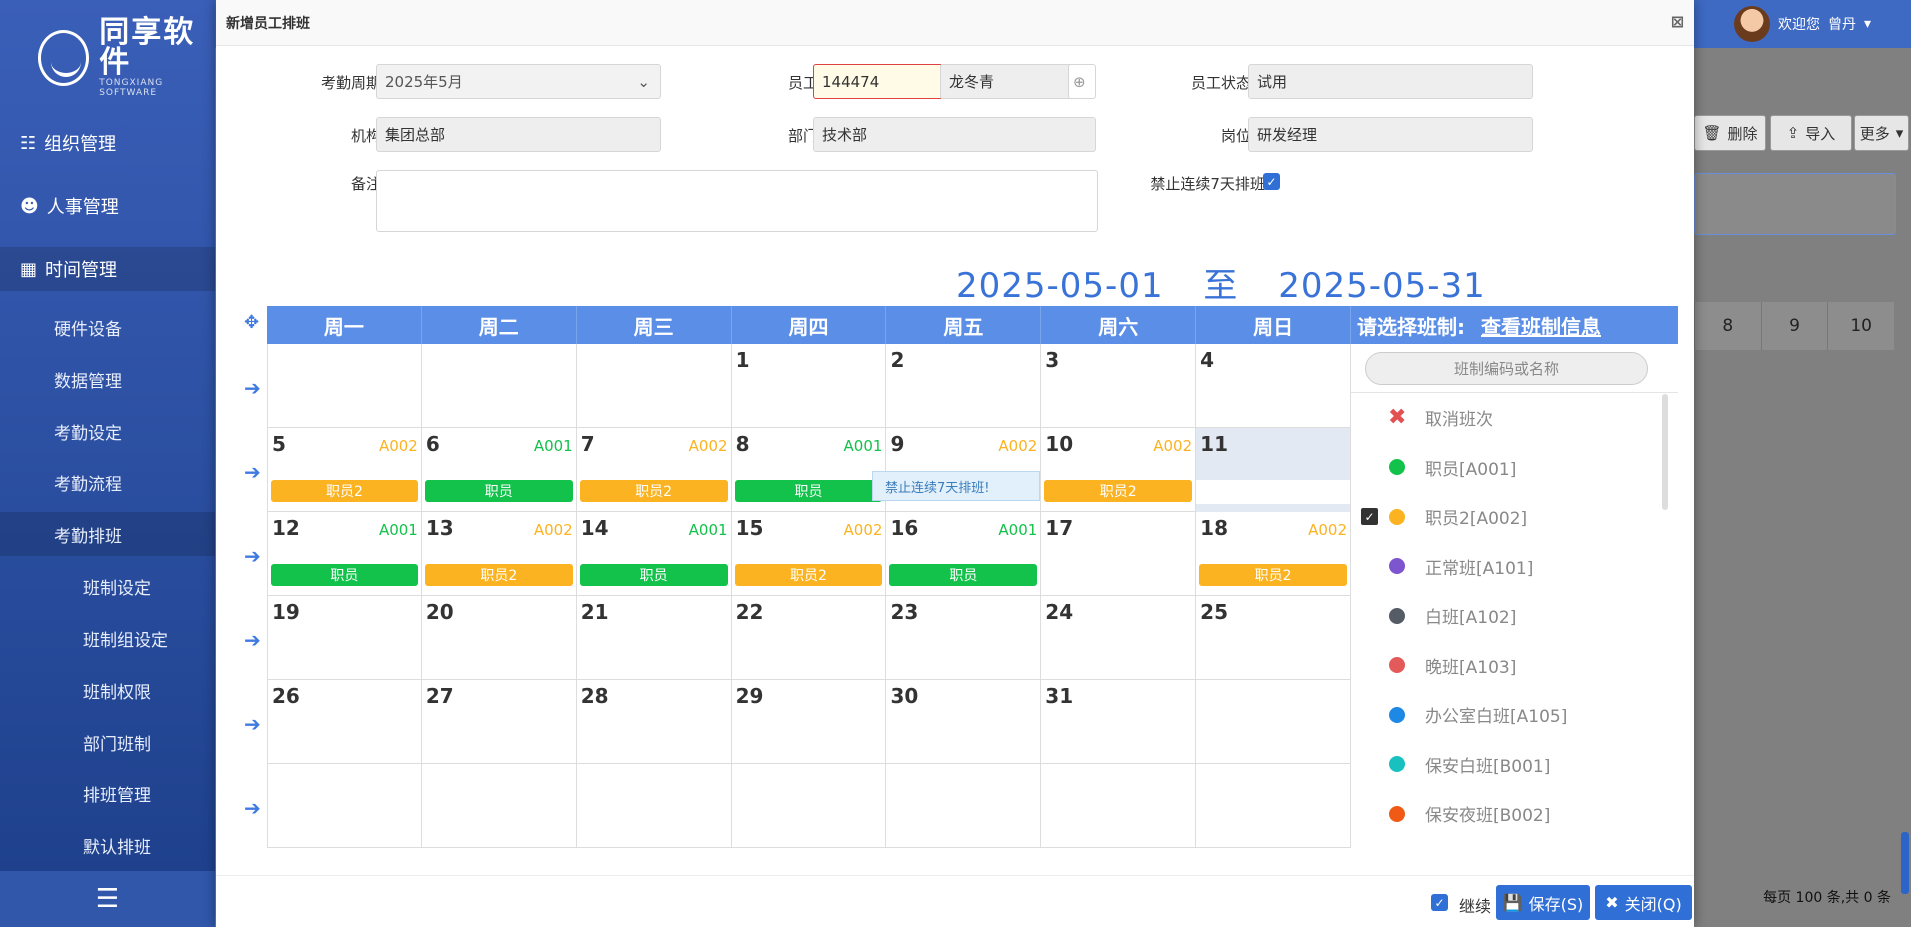 The height and width of the screenshot is (927, 1911). I want to click on day-cell: 15 A002 职员2, so click(809, 554).